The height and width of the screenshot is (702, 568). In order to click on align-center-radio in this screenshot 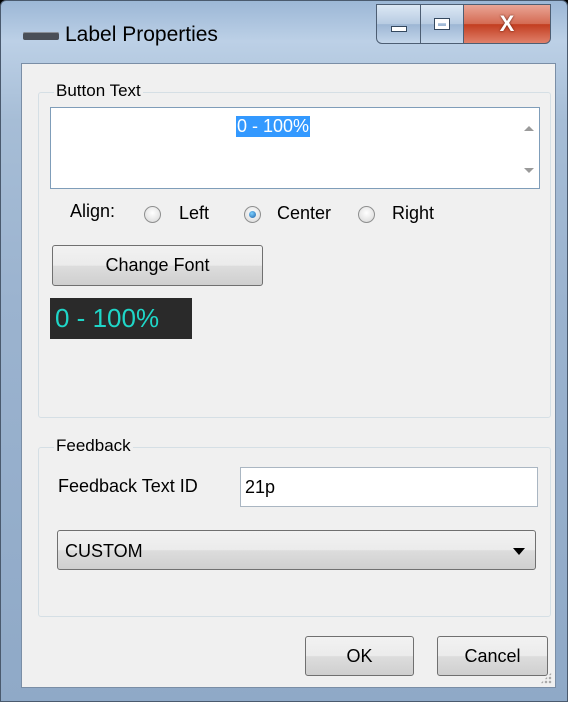, I will do `click(252, 214)`.